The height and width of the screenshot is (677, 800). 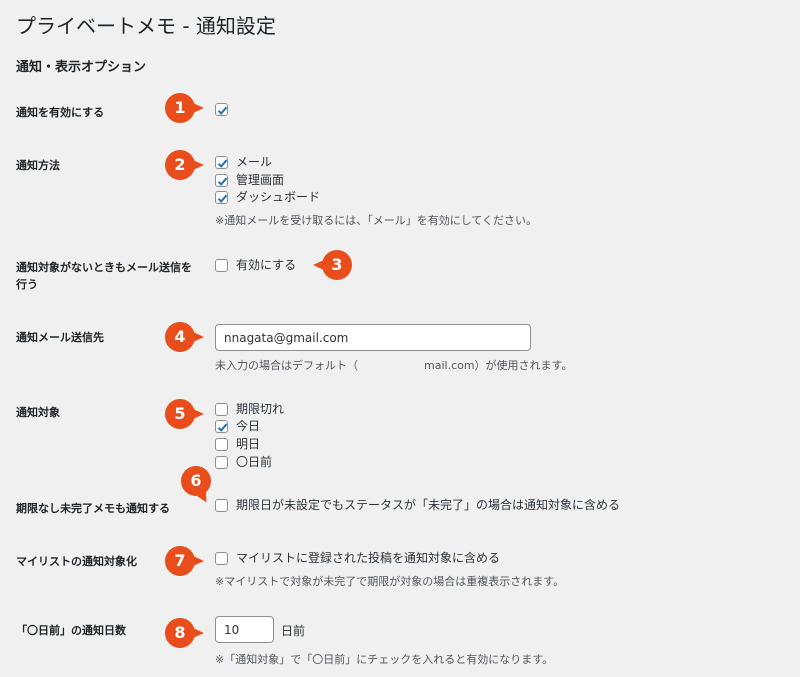 I want to click on badge-3: 3, so click(x=332, y=265).